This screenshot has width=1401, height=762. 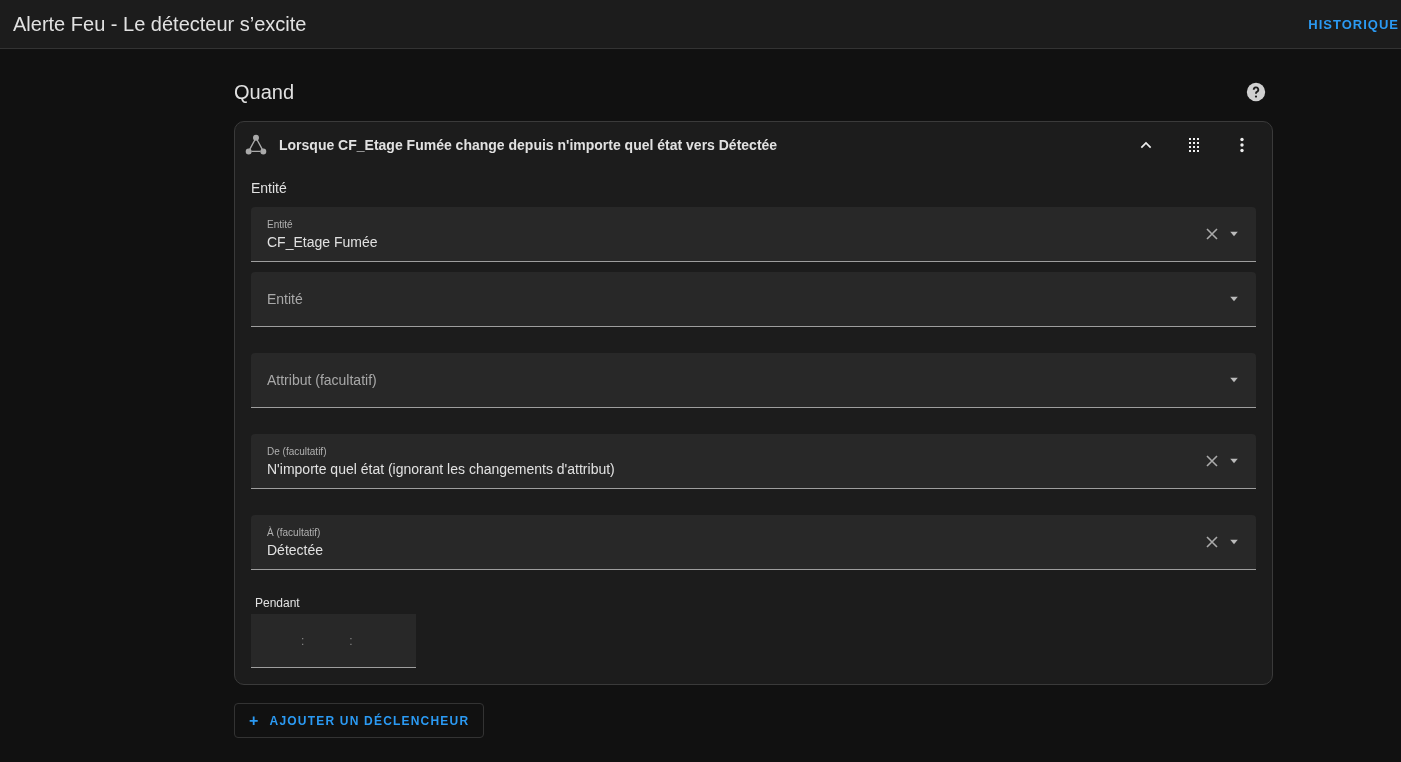 What do you see at coordinates (160, 24) in the screenshot?
I see `page-title: Alerte Feu - Le détecteur s’excite` at bounding box center [160, 24].